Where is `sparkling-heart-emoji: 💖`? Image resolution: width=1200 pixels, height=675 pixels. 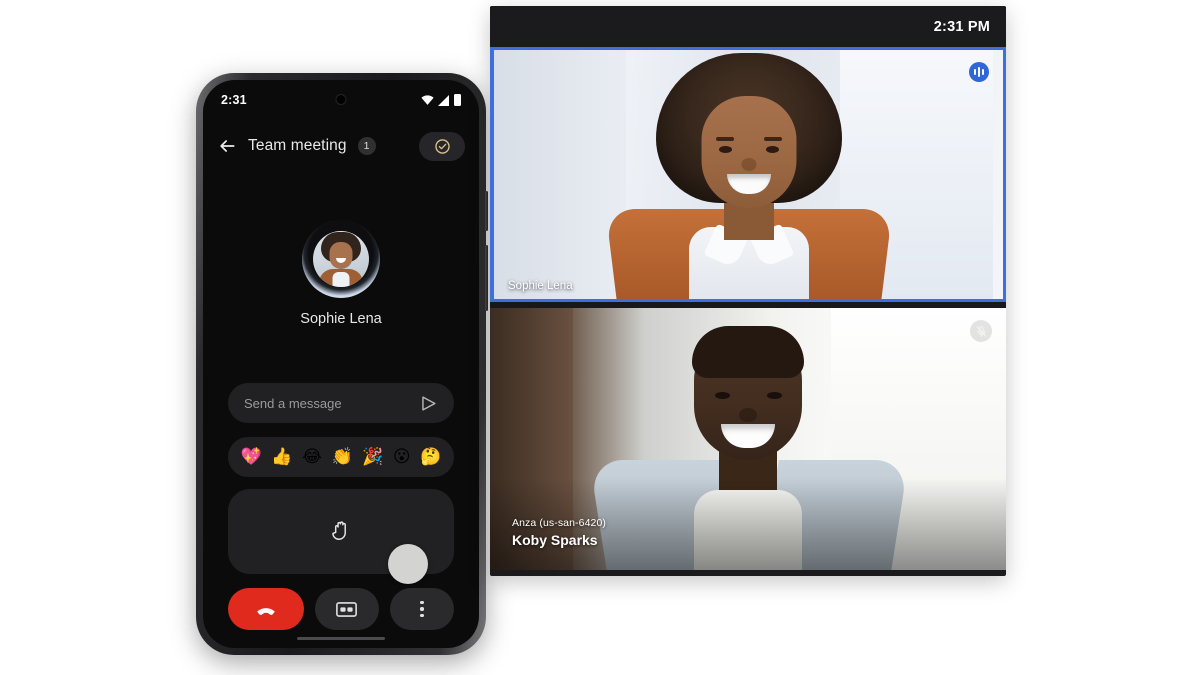 sparkling-heart-emoji: 💖 is located at coordinates (251, 457).